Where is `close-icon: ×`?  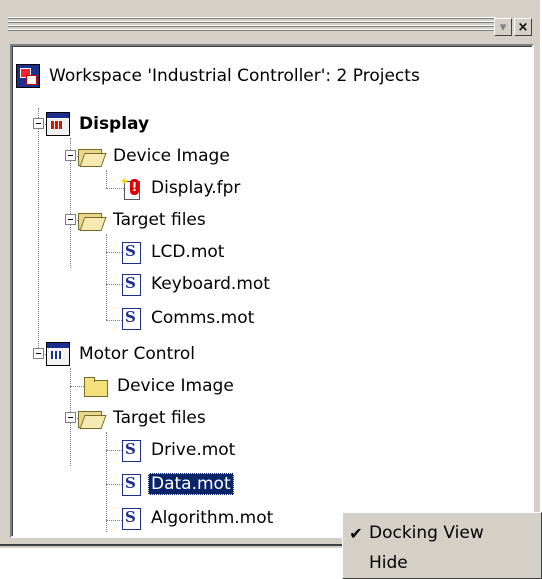
close-icon: × is located at coordinates (523, 27).